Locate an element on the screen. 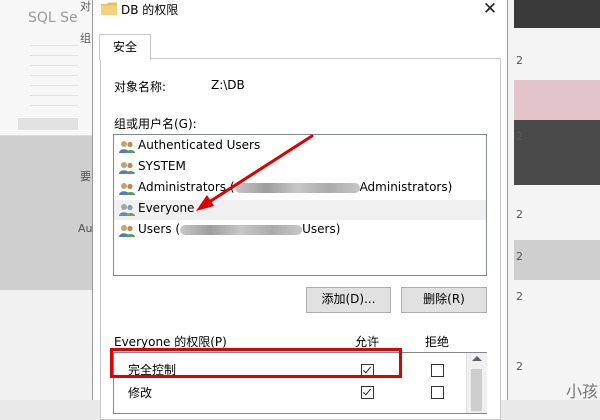 This screenshot has height=420, width=600. tab-security: 安全 is located at coordinates (125, 47).